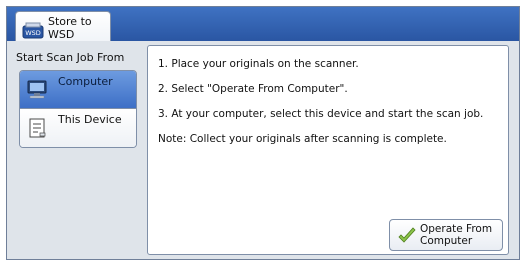 This screenshot has width=526, height=266. Describe the element at coordinates (85, 81) in the screenshot. I see `option-computer-label: Computer` at that location.